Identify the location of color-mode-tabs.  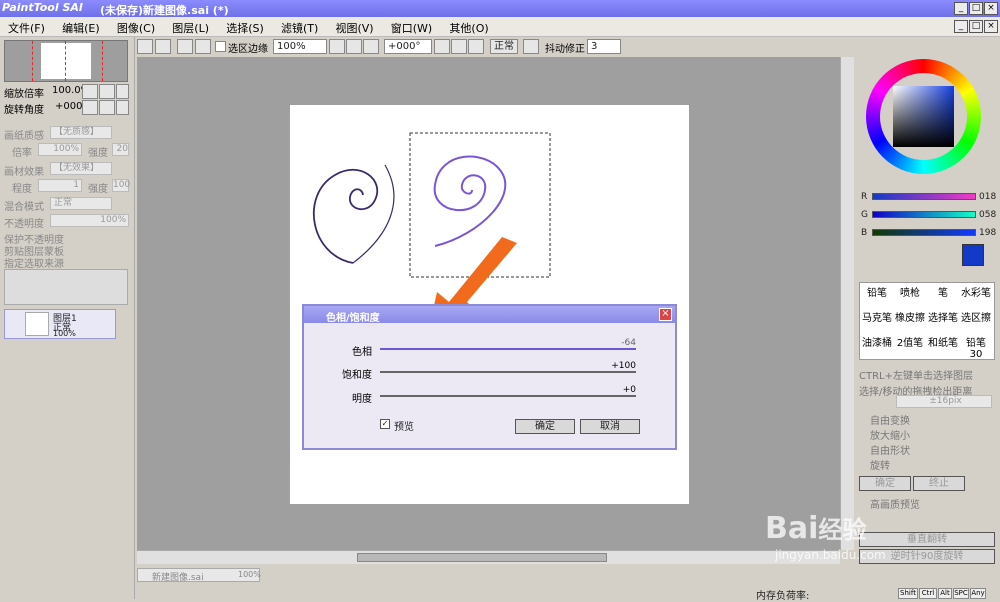
(928, 47).